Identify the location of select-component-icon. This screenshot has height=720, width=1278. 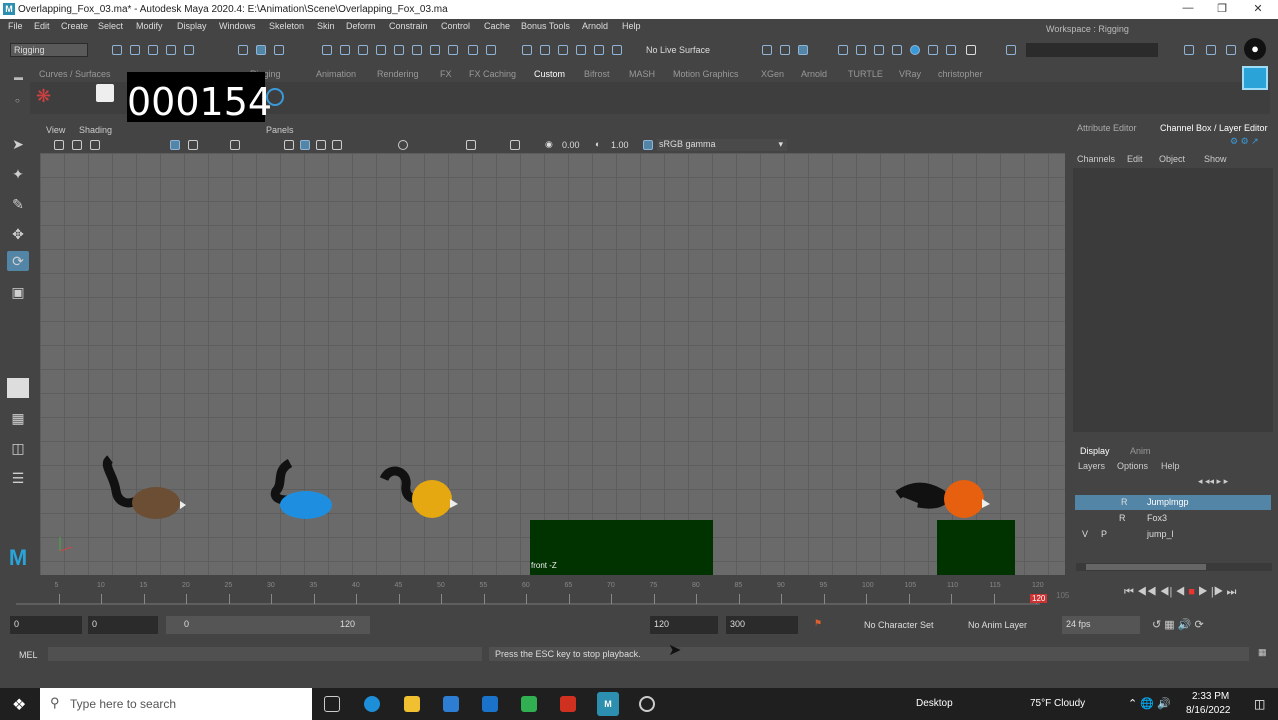
(279, 50).